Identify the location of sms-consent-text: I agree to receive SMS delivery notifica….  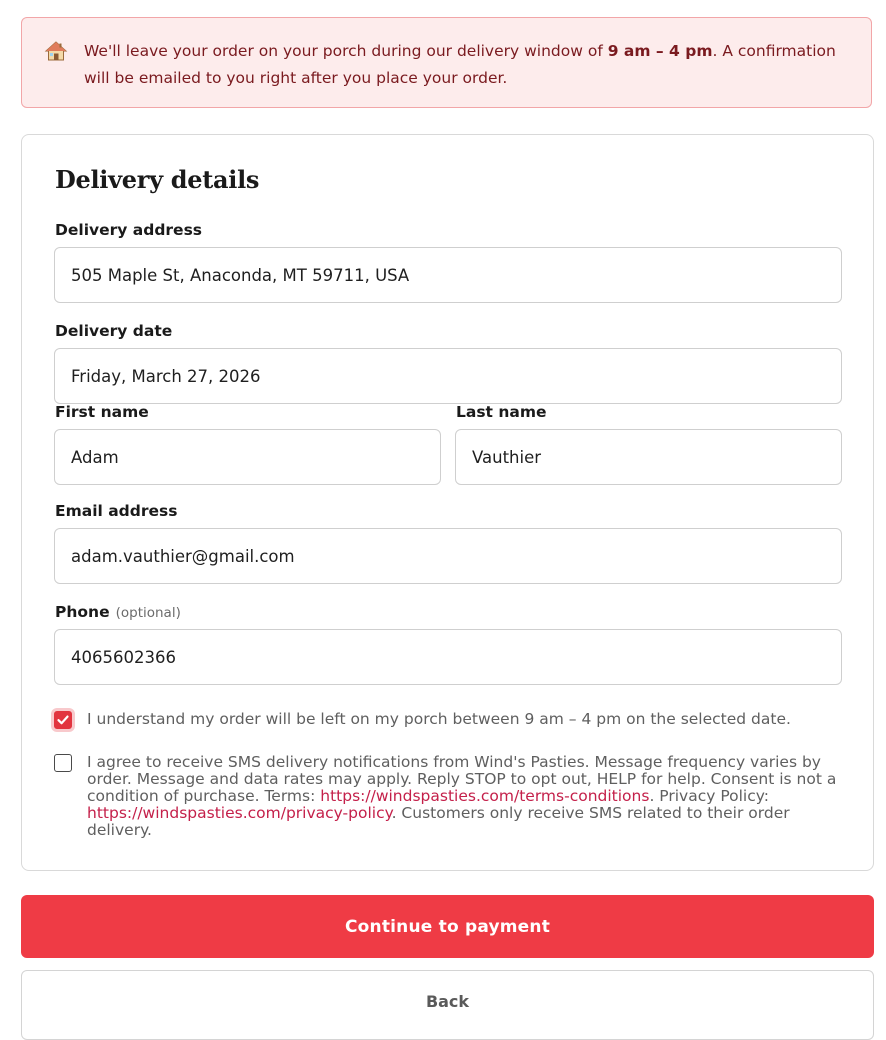
(462, 796).